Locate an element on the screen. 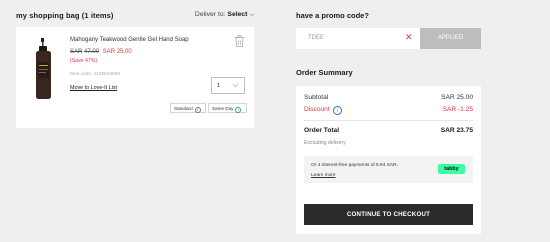 The width and height of the screenshot is (550, 242). bag-title: my shopping bag (1 items) is located at coordinates (65, 15).